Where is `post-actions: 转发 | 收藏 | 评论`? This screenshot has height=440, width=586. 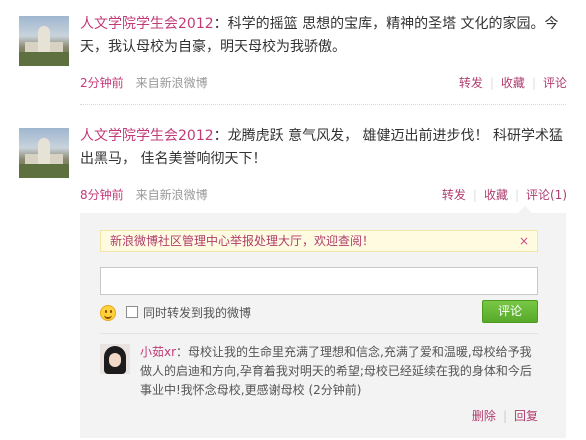
post-actions: 转发 | 收藏 | 评论 is located at coordinates (513, 82).